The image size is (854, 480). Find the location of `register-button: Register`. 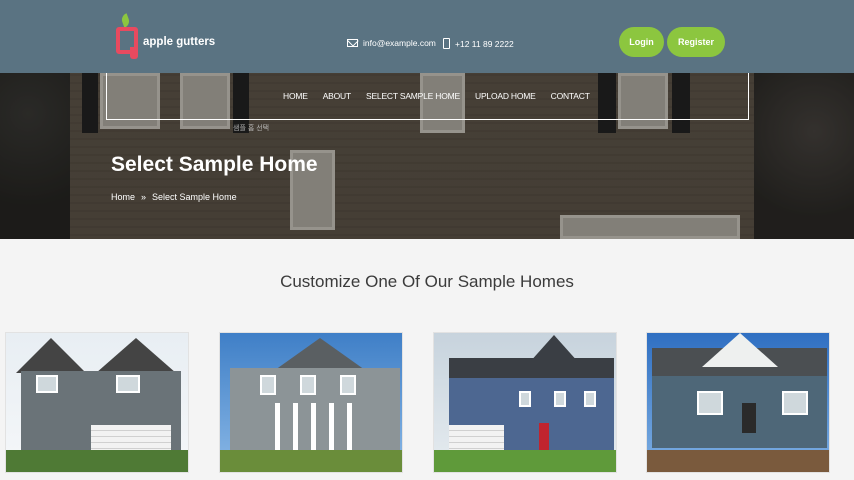

register-button: Register is located at coordinates (696, 42).